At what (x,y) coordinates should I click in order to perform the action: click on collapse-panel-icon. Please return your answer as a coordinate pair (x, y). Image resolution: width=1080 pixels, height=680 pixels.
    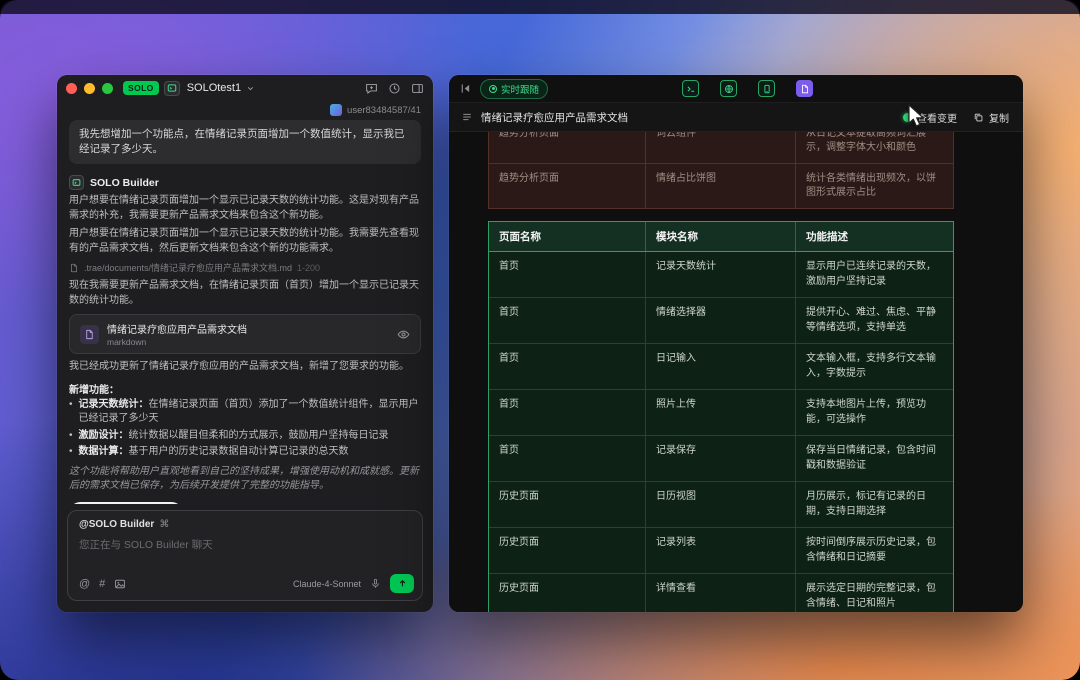
    Looking at the image, I should click on (465, 88).